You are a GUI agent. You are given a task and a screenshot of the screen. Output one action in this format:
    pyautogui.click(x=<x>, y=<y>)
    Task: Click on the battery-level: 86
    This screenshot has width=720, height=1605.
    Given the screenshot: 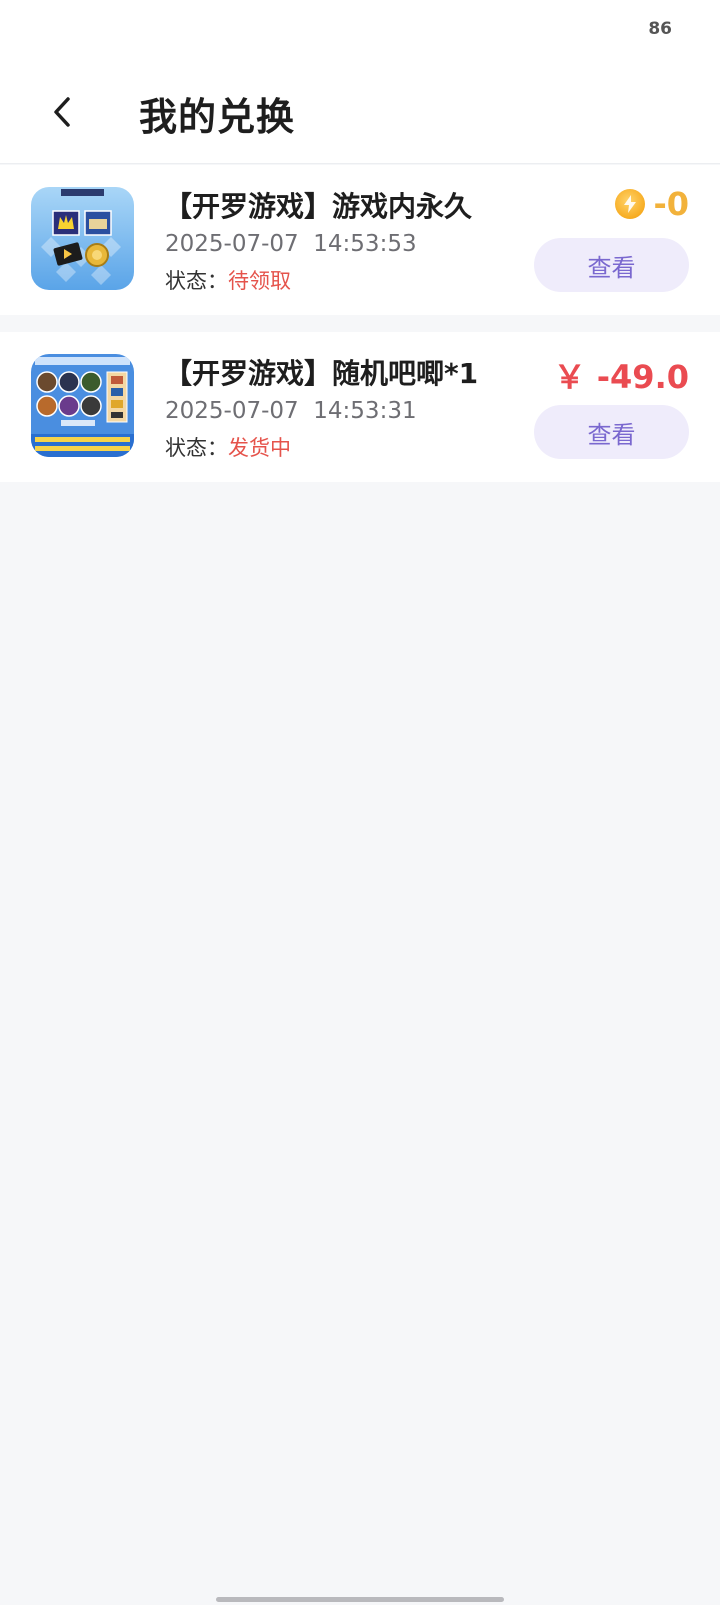 What is the action you would take?
    pyautogui.click(x=660, y=29)
    